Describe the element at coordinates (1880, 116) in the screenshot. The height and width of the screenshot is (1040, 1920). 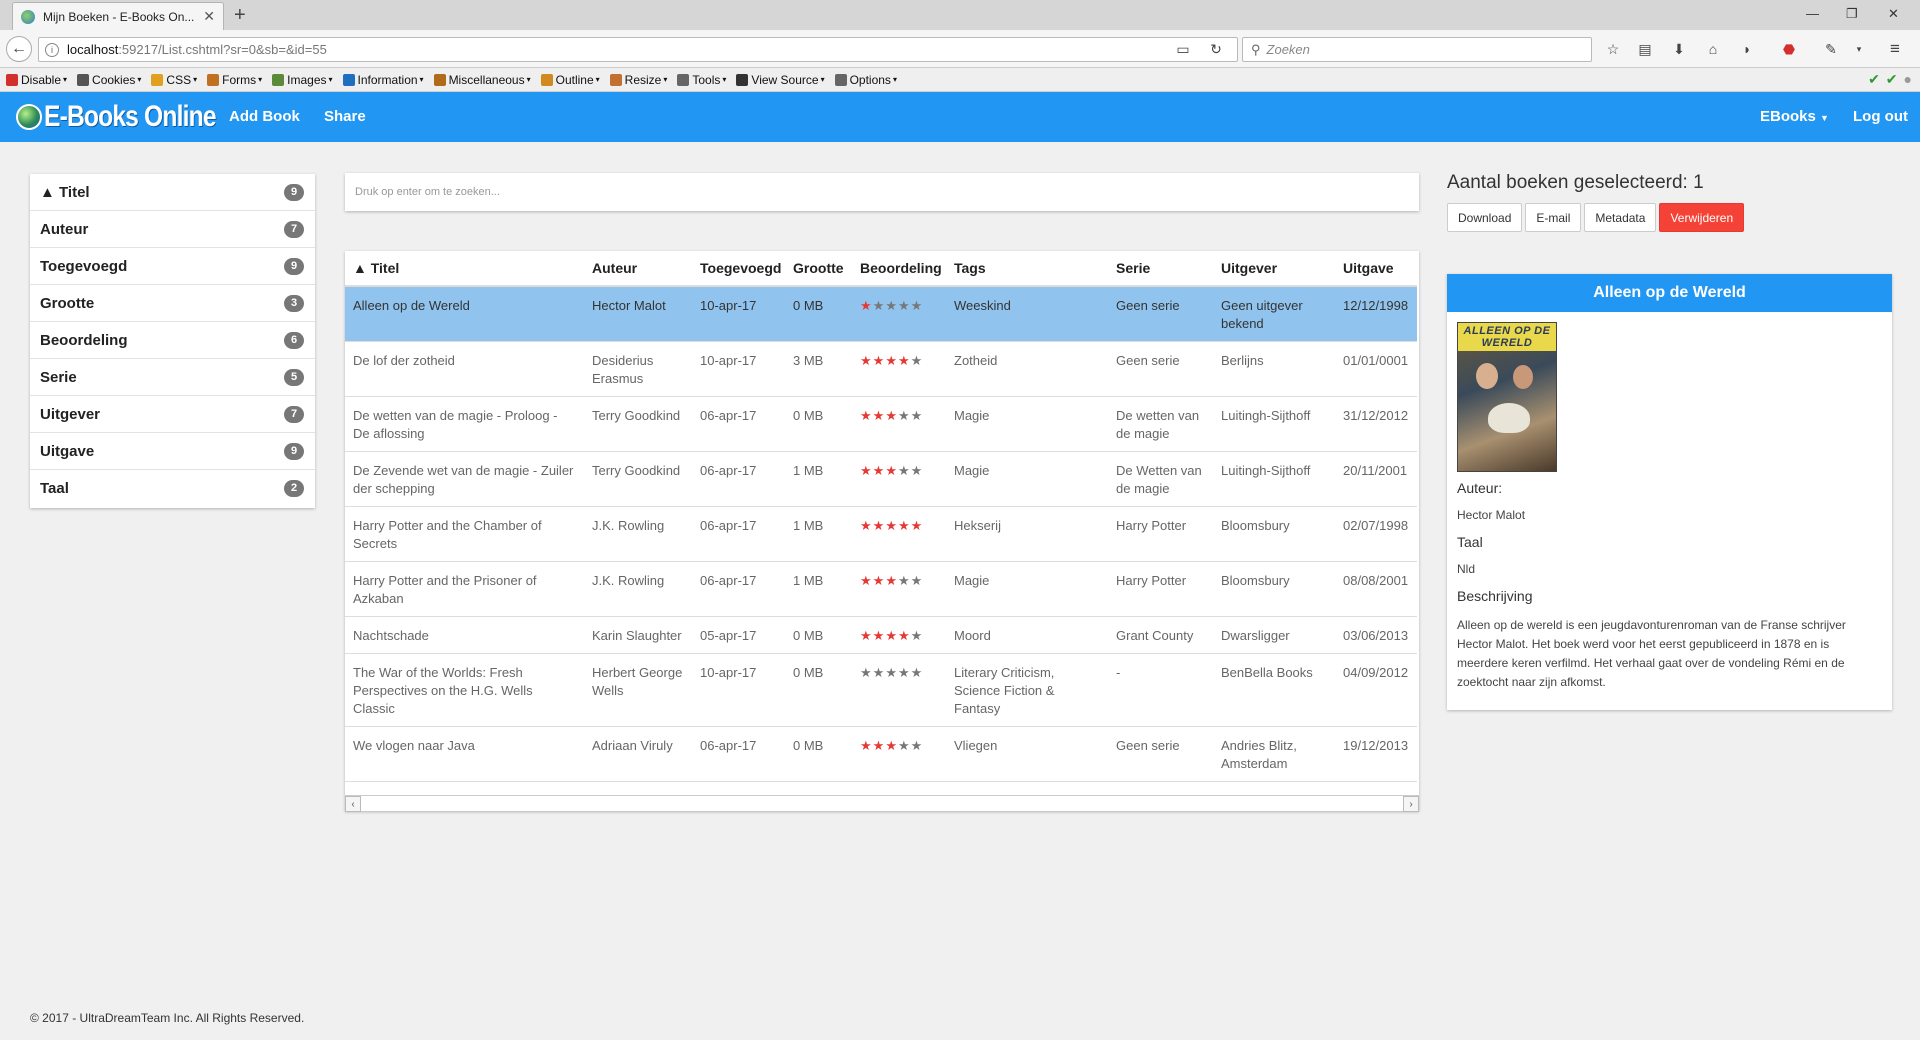
I see `logout-link: Log out` at that location.